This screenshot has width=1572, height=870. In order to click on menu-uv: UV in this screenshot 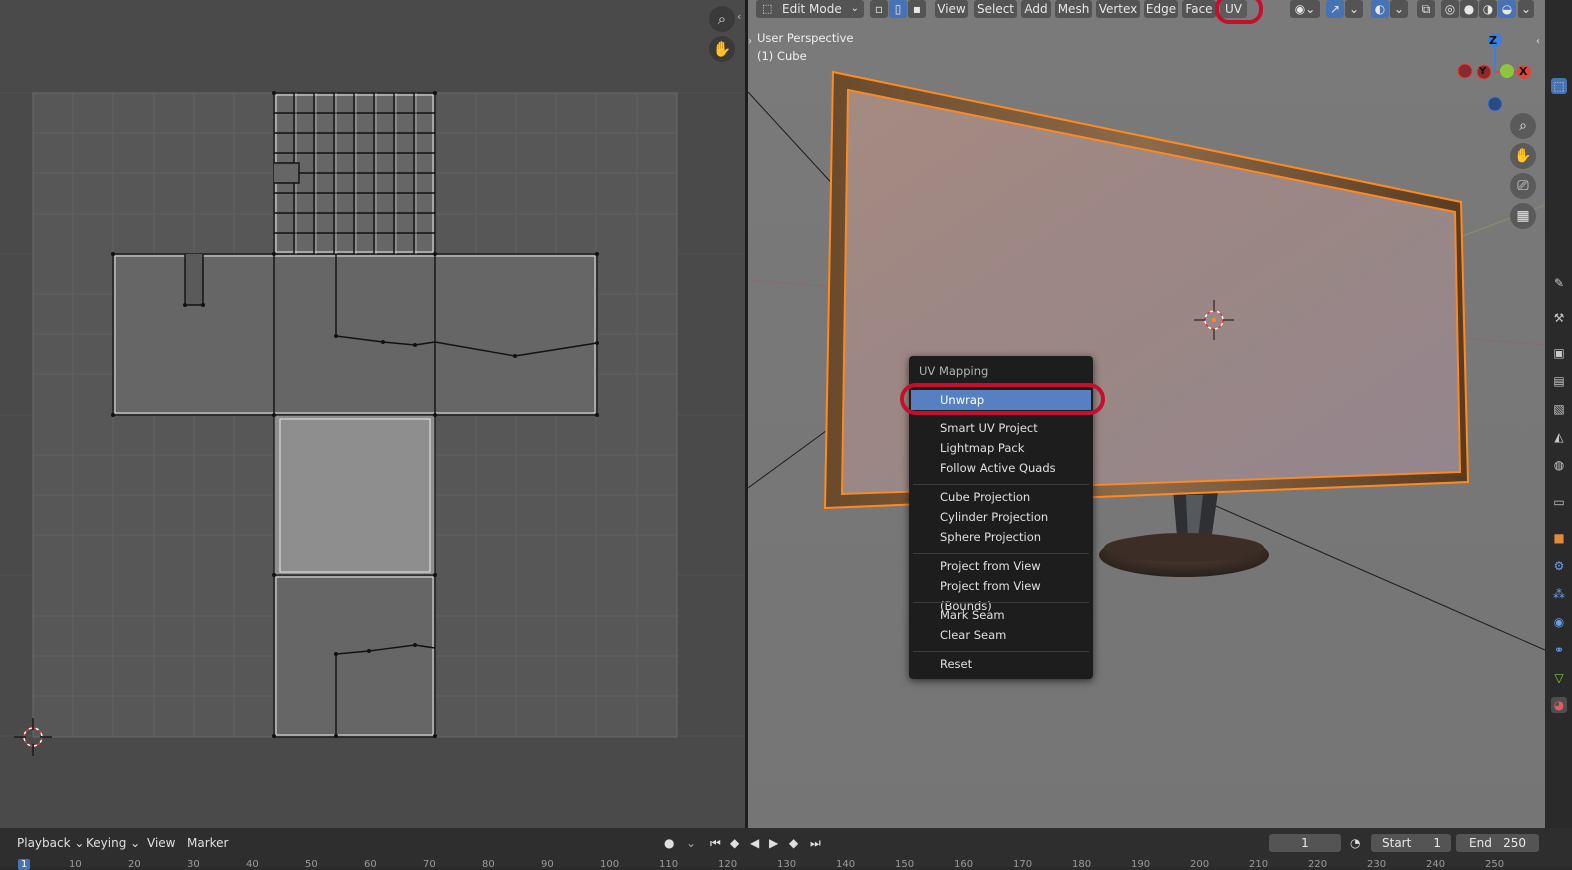, I will do `click(1233, 9)`.